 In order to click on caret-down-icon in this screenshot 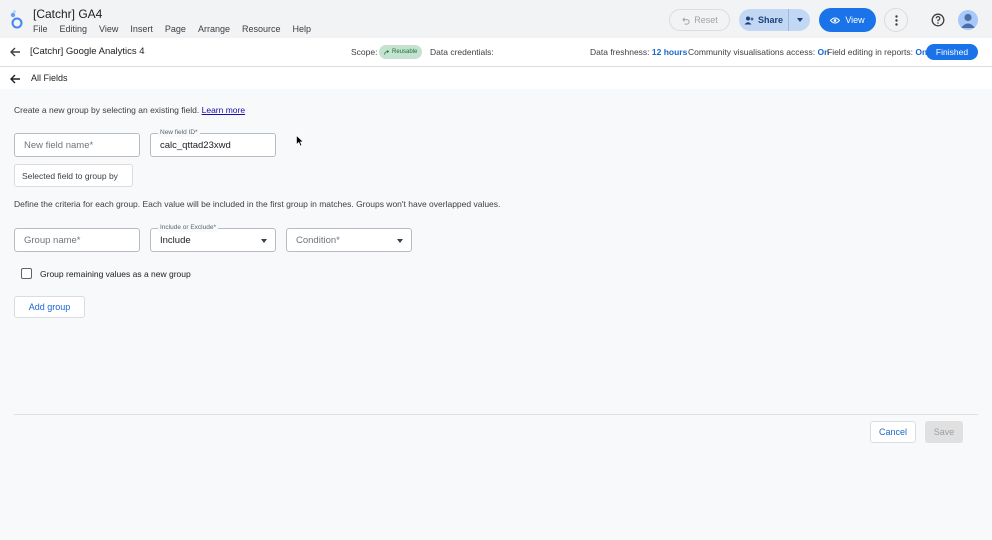, I will do `click(799, 20)`.